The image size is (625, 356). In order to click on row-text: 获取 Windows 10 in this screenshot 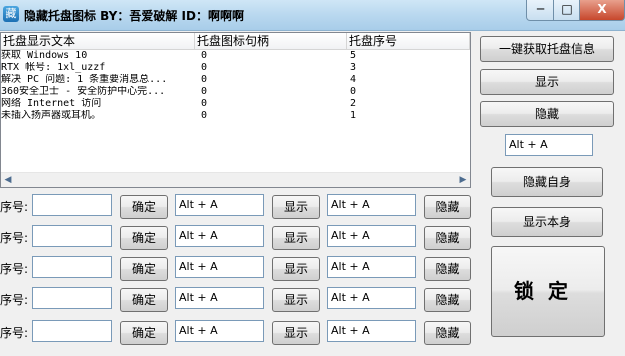, I will do `click(44, 55)`.